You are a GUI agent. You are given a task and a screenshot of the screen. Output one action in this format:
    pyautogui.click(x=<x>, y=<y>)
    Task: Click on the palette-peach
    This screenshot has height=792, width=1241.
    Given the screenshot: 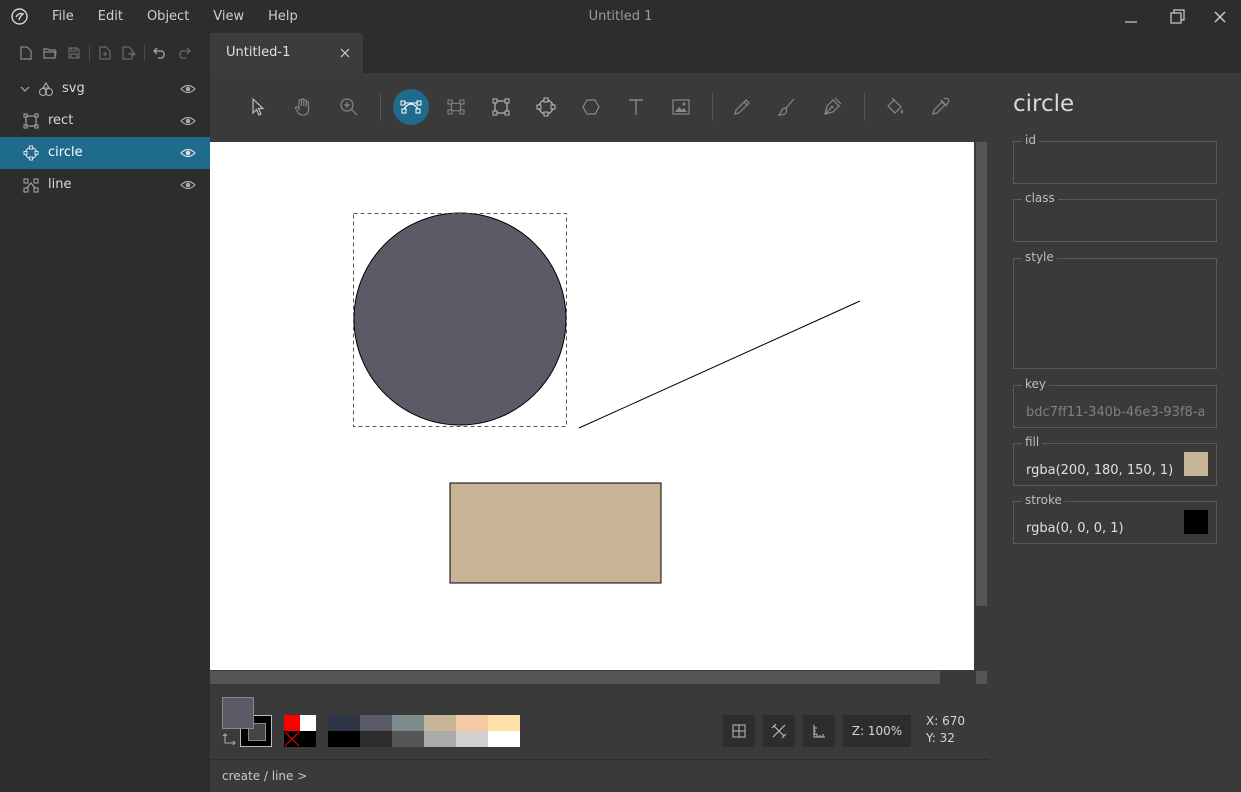 What is the action you would take?
    pyautogui.click(x=472, y=723)
    